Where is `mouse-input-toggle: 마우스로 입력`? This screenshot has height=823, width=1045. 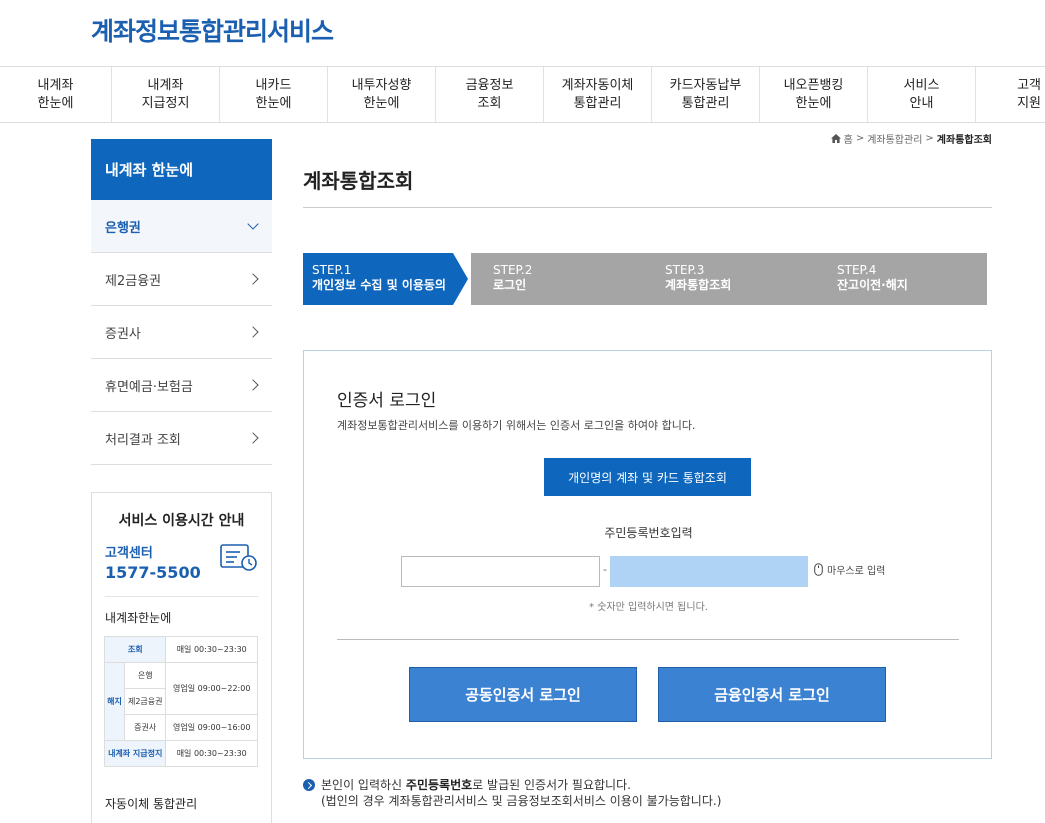 mouse-input-toggle: 마우스로 입력 is located at coordinates (849, 569).